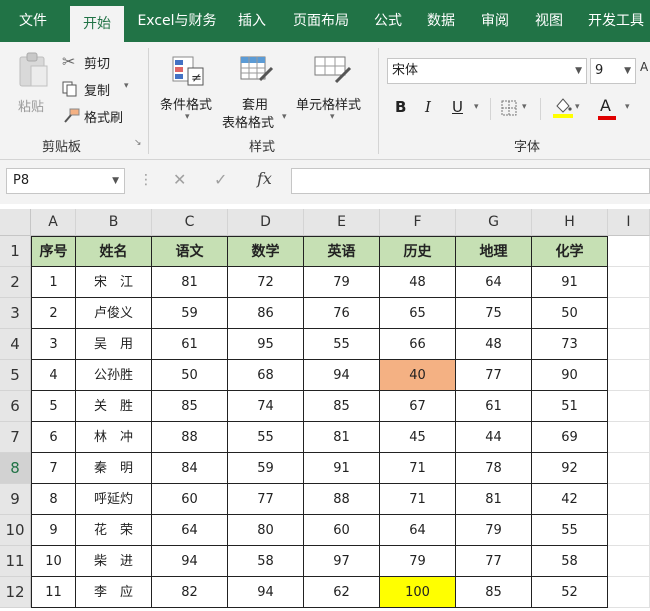 The width and height of the screenshot is (650, 611). Describe the element at coordinates (15, 251) in the screenshot. I see `row-header-1: 1` at that location.